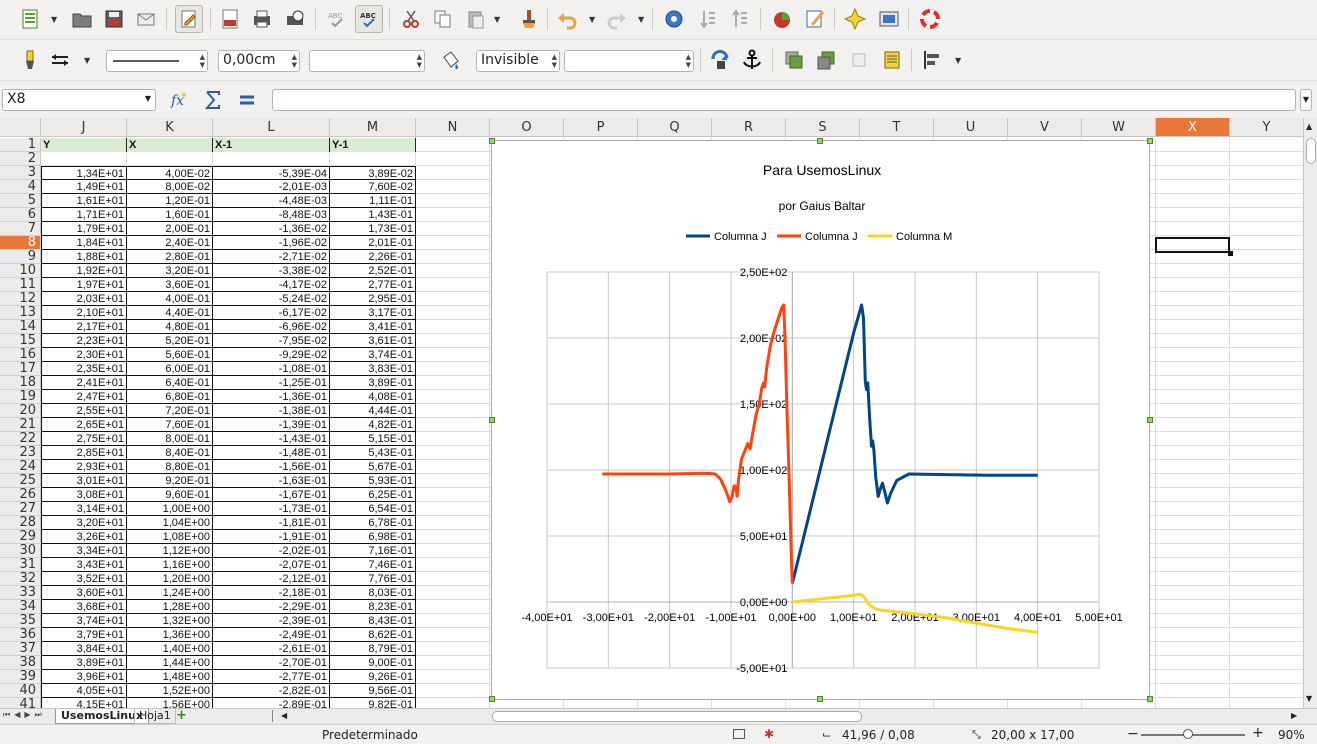  I want to click on data-cell: -7,95E-02, so click(271, 341).